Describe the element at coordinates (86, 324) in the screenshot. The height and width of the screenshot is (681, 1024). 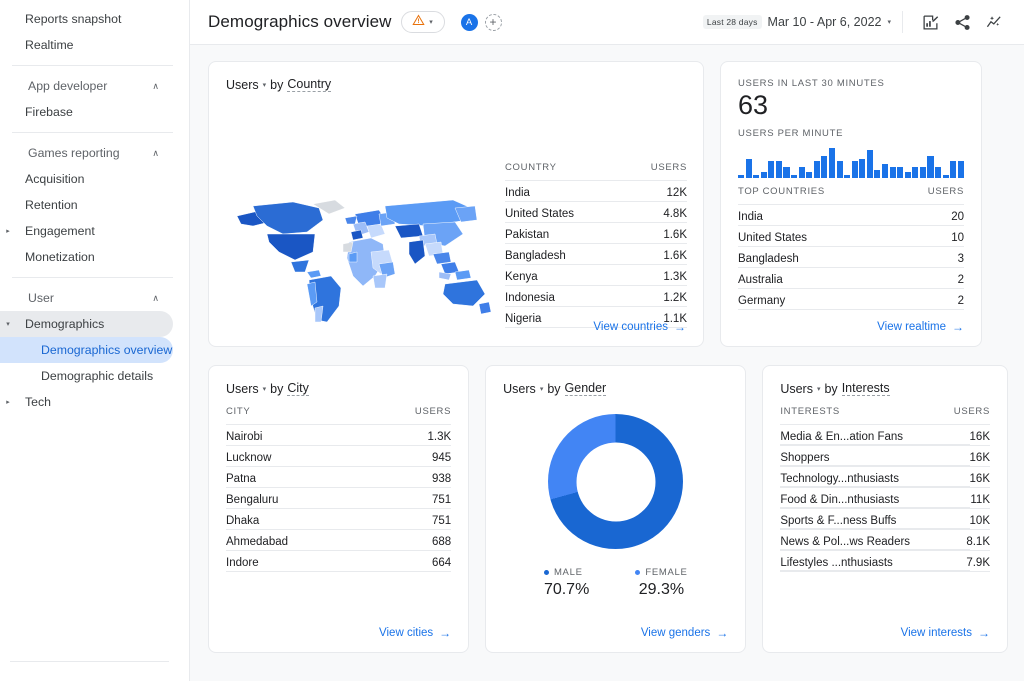
I see `sidebar-item-demographics: ▾ Demographics` at that location.